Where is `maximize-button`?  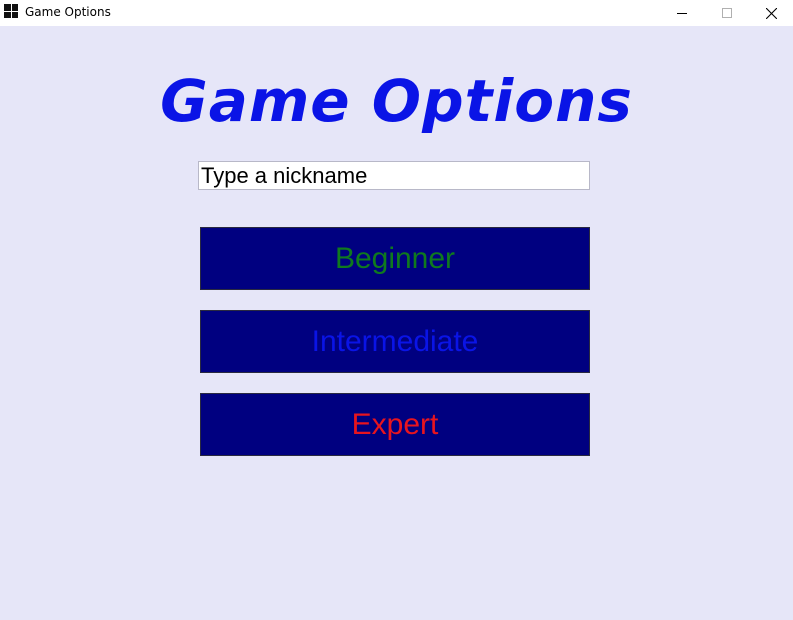 maximize-button is located at coordinates (727, 13).